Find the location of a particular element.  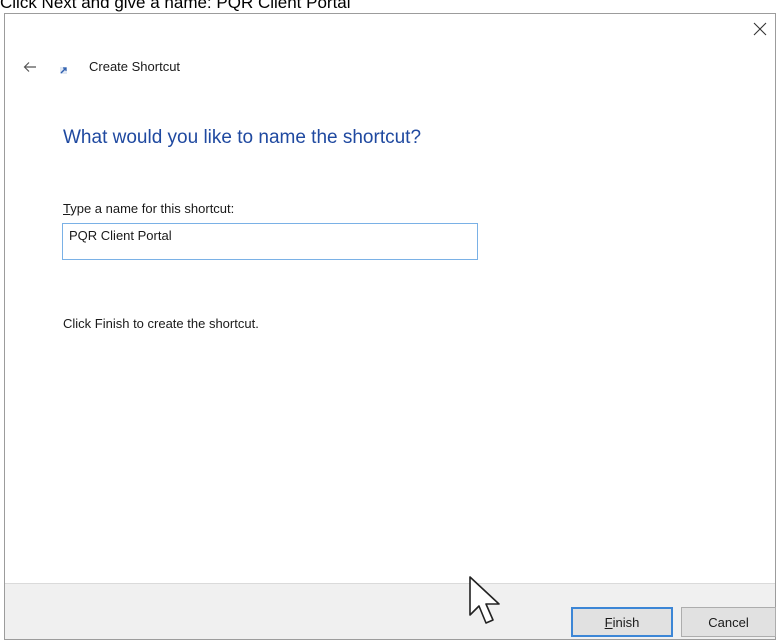

close-icon is located at coordinates (760, 29).